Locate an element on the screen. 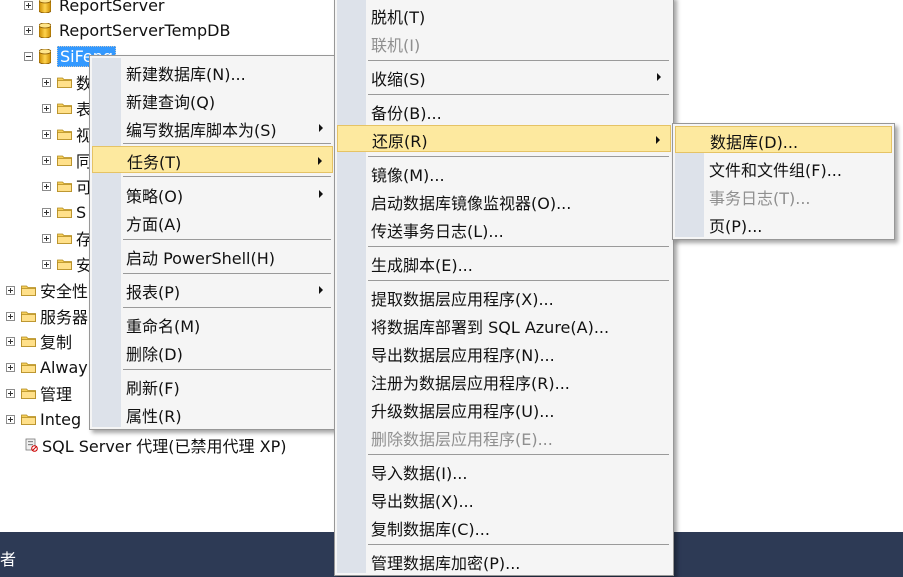  tree-node-label: ReportServer is located at coordinates (112, 7).